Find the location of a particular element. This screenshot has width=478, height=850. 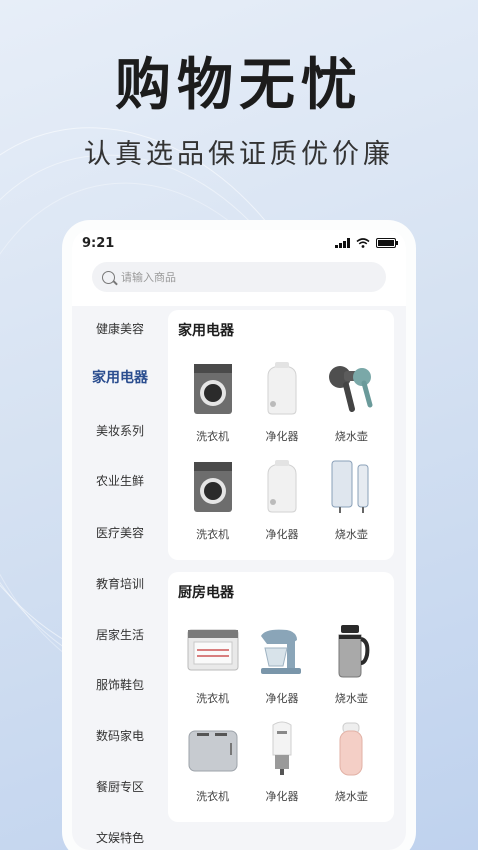

car-charger-icon is located at coordinates (282, 749).